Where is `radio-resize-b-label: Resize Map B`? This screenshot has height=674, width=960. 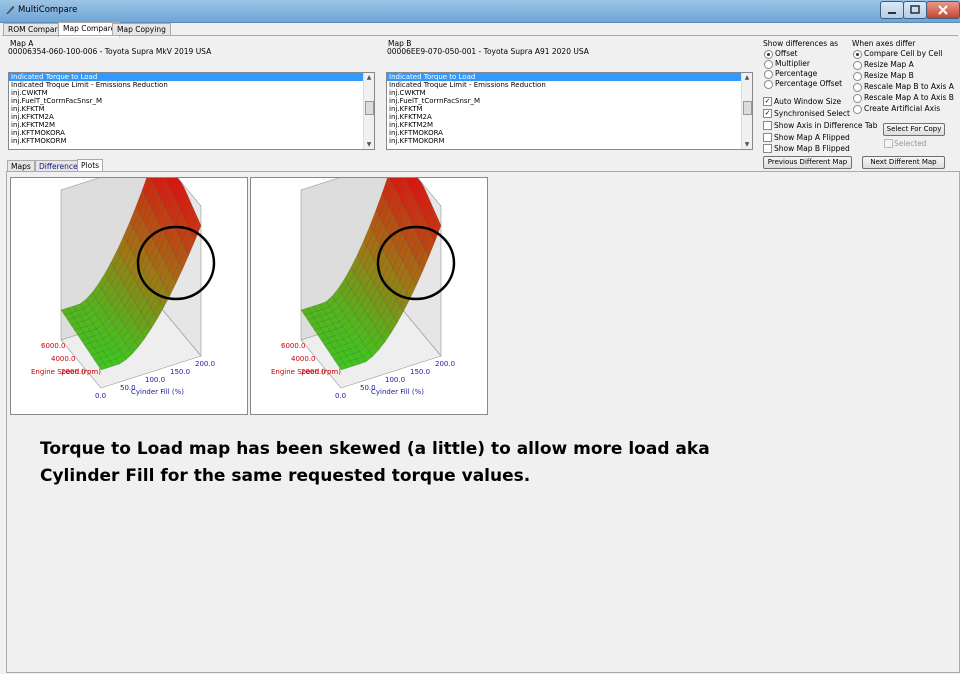 radio-resize-b-label: Resize Map B is located at coordinates (889, 75).